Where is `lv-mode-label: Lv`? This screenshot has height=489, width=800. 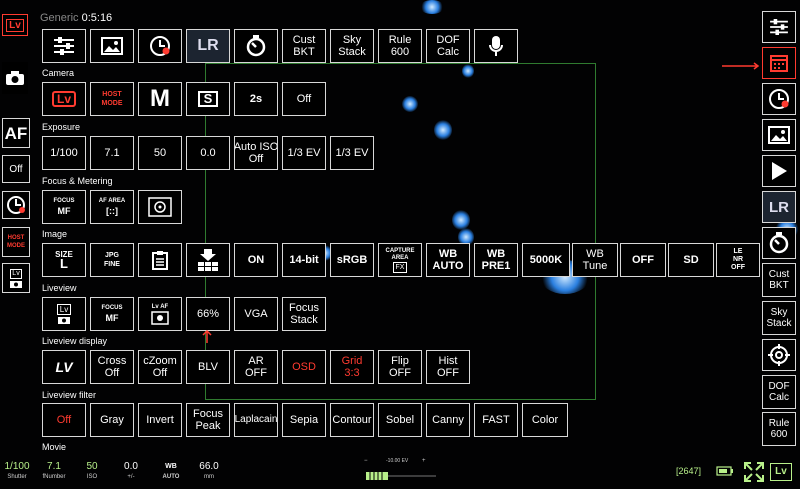
lv-mode-label: Lv is located at coordinates (63, 99).